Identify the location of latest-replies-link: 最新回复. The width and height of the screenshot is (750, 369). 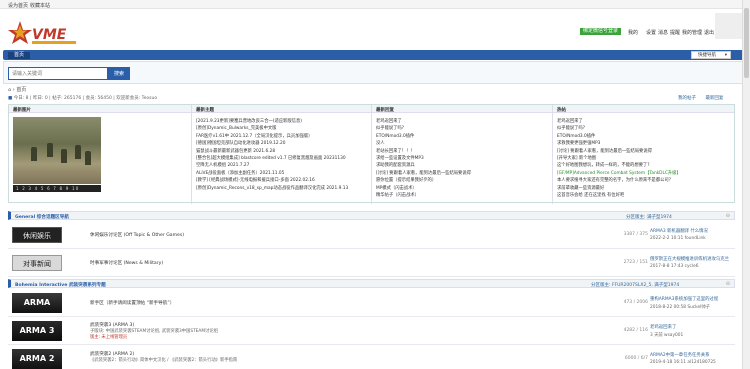
(714, 98).